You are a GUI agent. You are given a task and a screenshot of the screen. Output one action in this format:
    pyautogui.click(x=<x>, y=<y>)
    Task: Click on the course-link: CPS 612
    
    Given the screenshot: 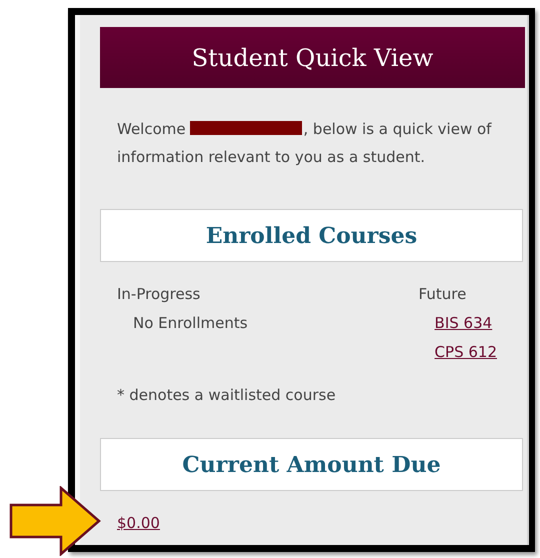 What is the action you would take?
    pyautogui.click(x=457, y=352)
    